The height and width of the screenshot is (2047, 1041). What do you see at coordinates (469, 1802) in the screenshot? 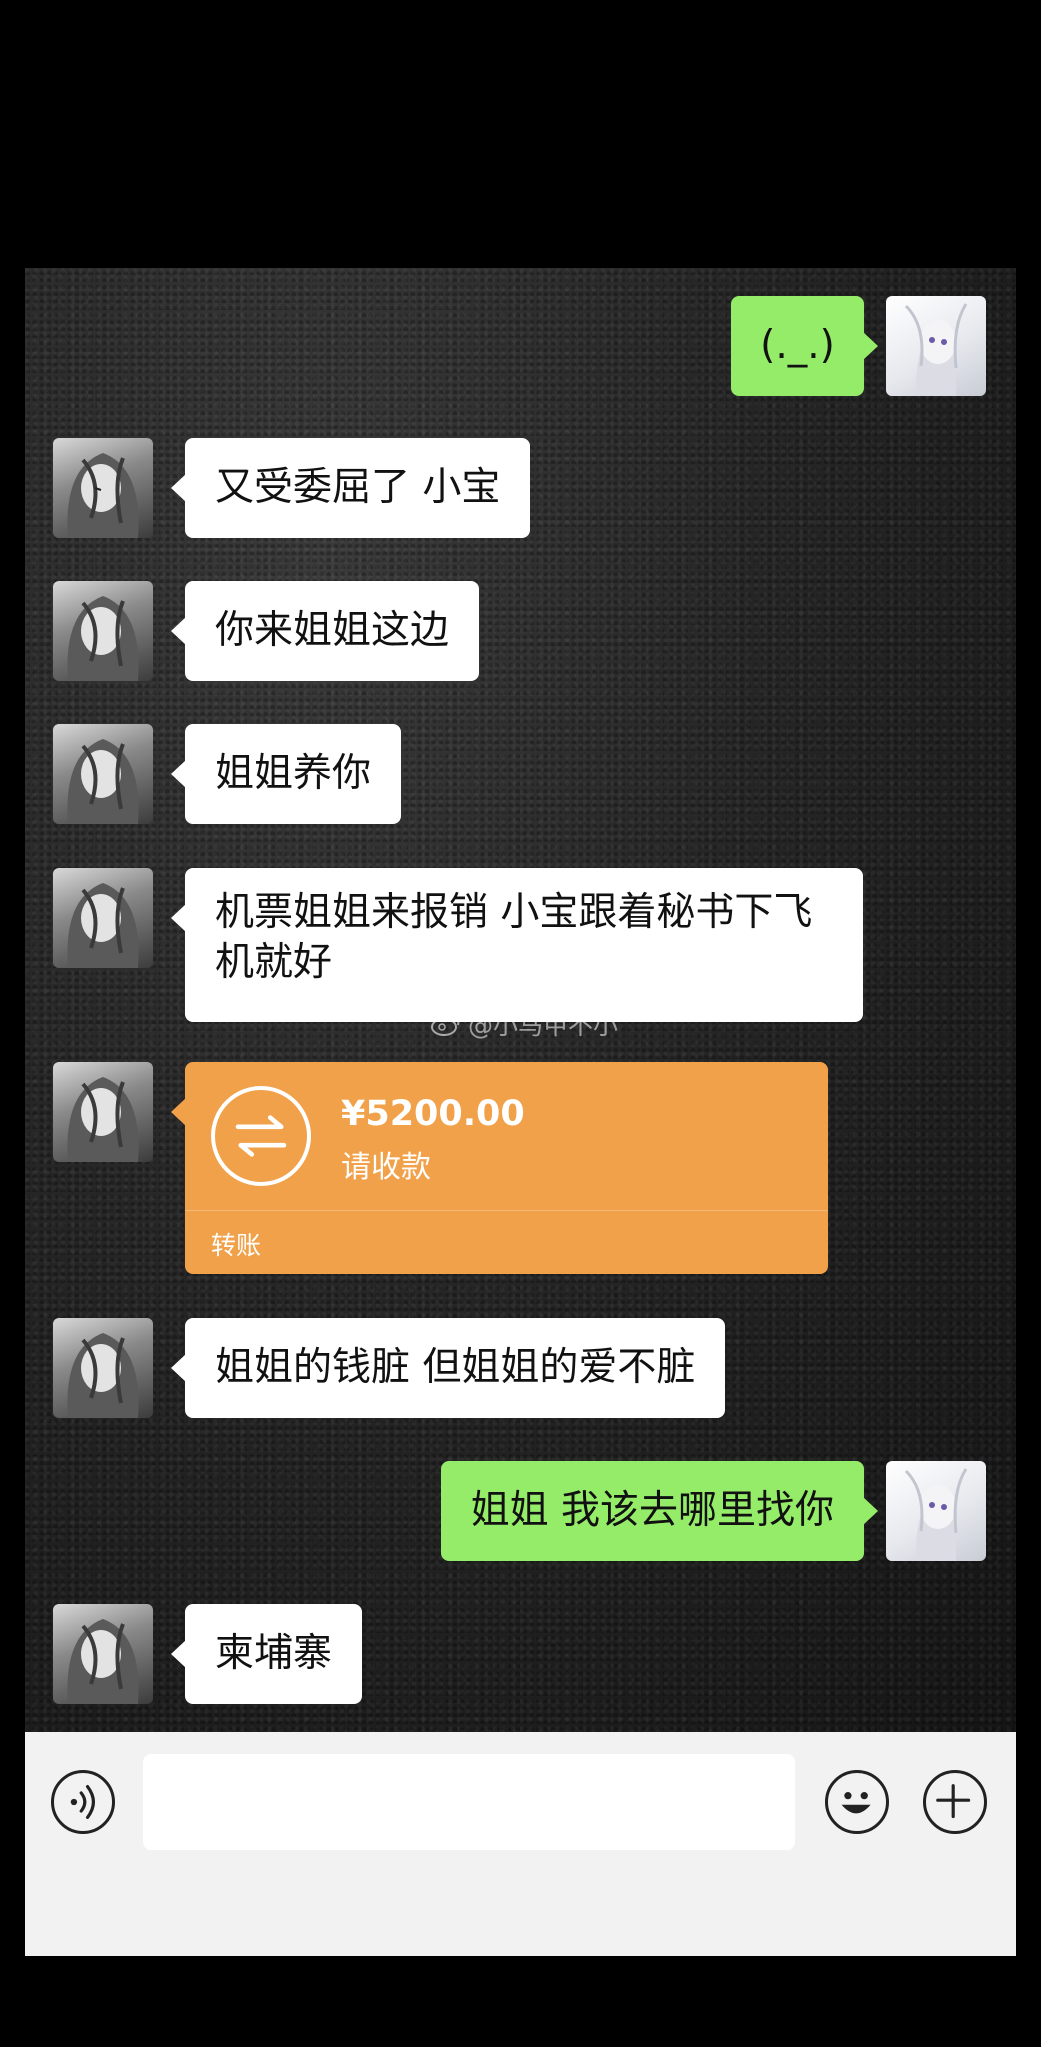
I see `message-input` at bounding box center [469, 1802].